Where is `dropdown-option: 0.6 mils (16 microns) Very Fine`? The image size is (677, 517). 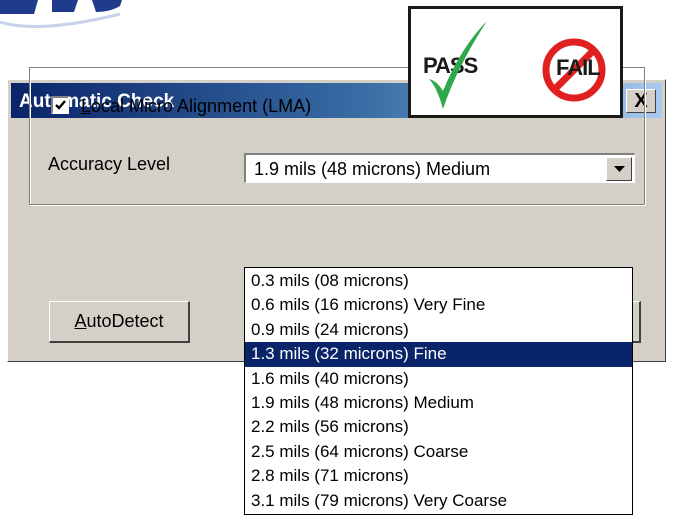 dropdown-option: 0.6 mils (16 microns) Very Fine is located at coordinates (438, 305).